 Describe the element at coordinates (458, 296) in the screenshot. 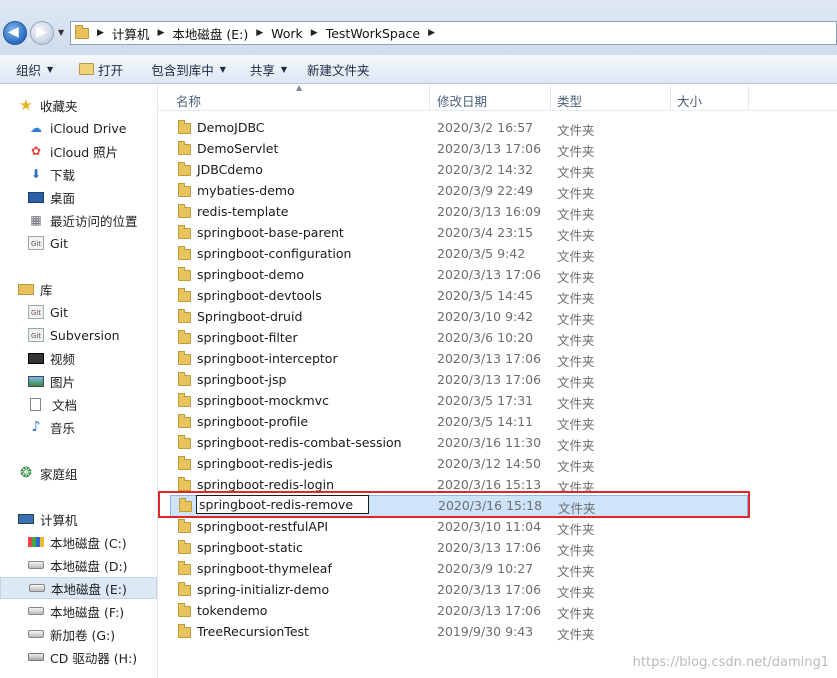

I see `table-row: springboot-devtools 2020/3/5 14:45 文件夹` at that location.